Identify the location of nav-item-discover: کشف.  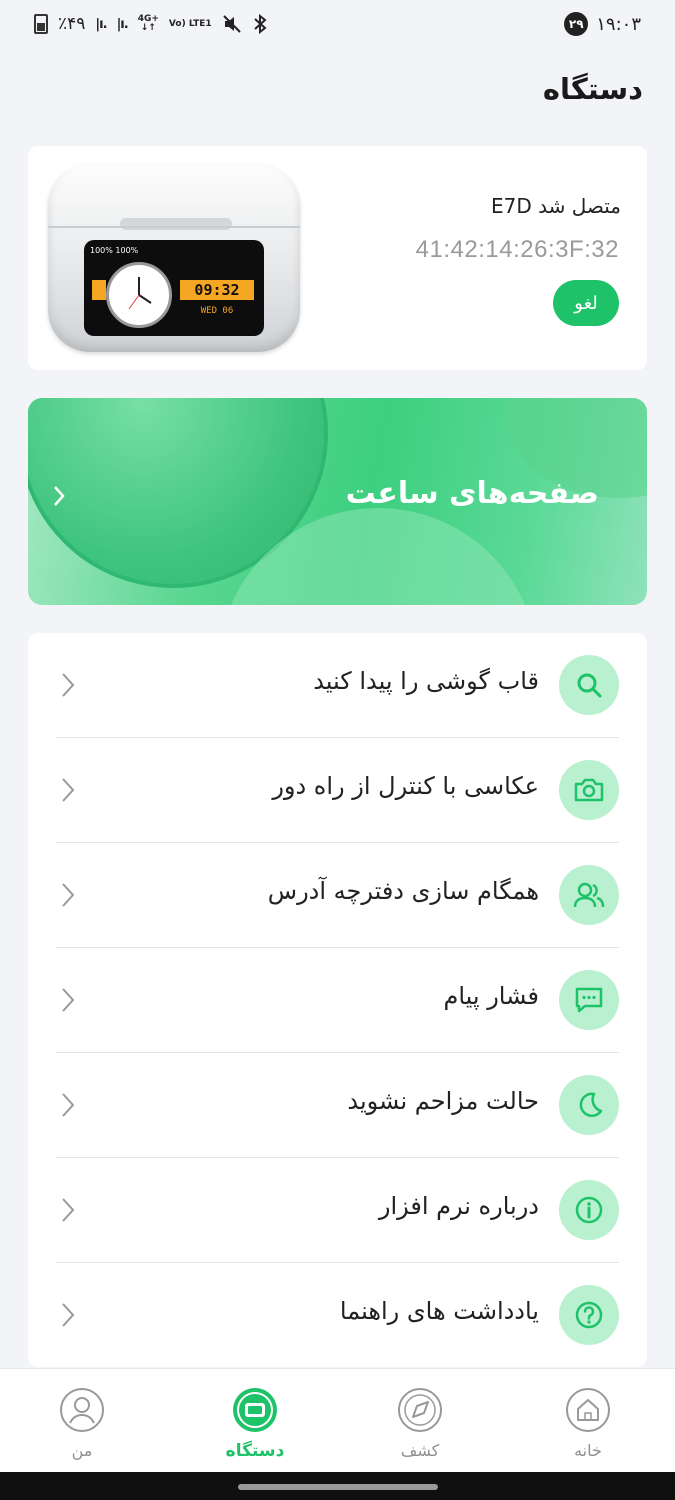
(420, 1421).